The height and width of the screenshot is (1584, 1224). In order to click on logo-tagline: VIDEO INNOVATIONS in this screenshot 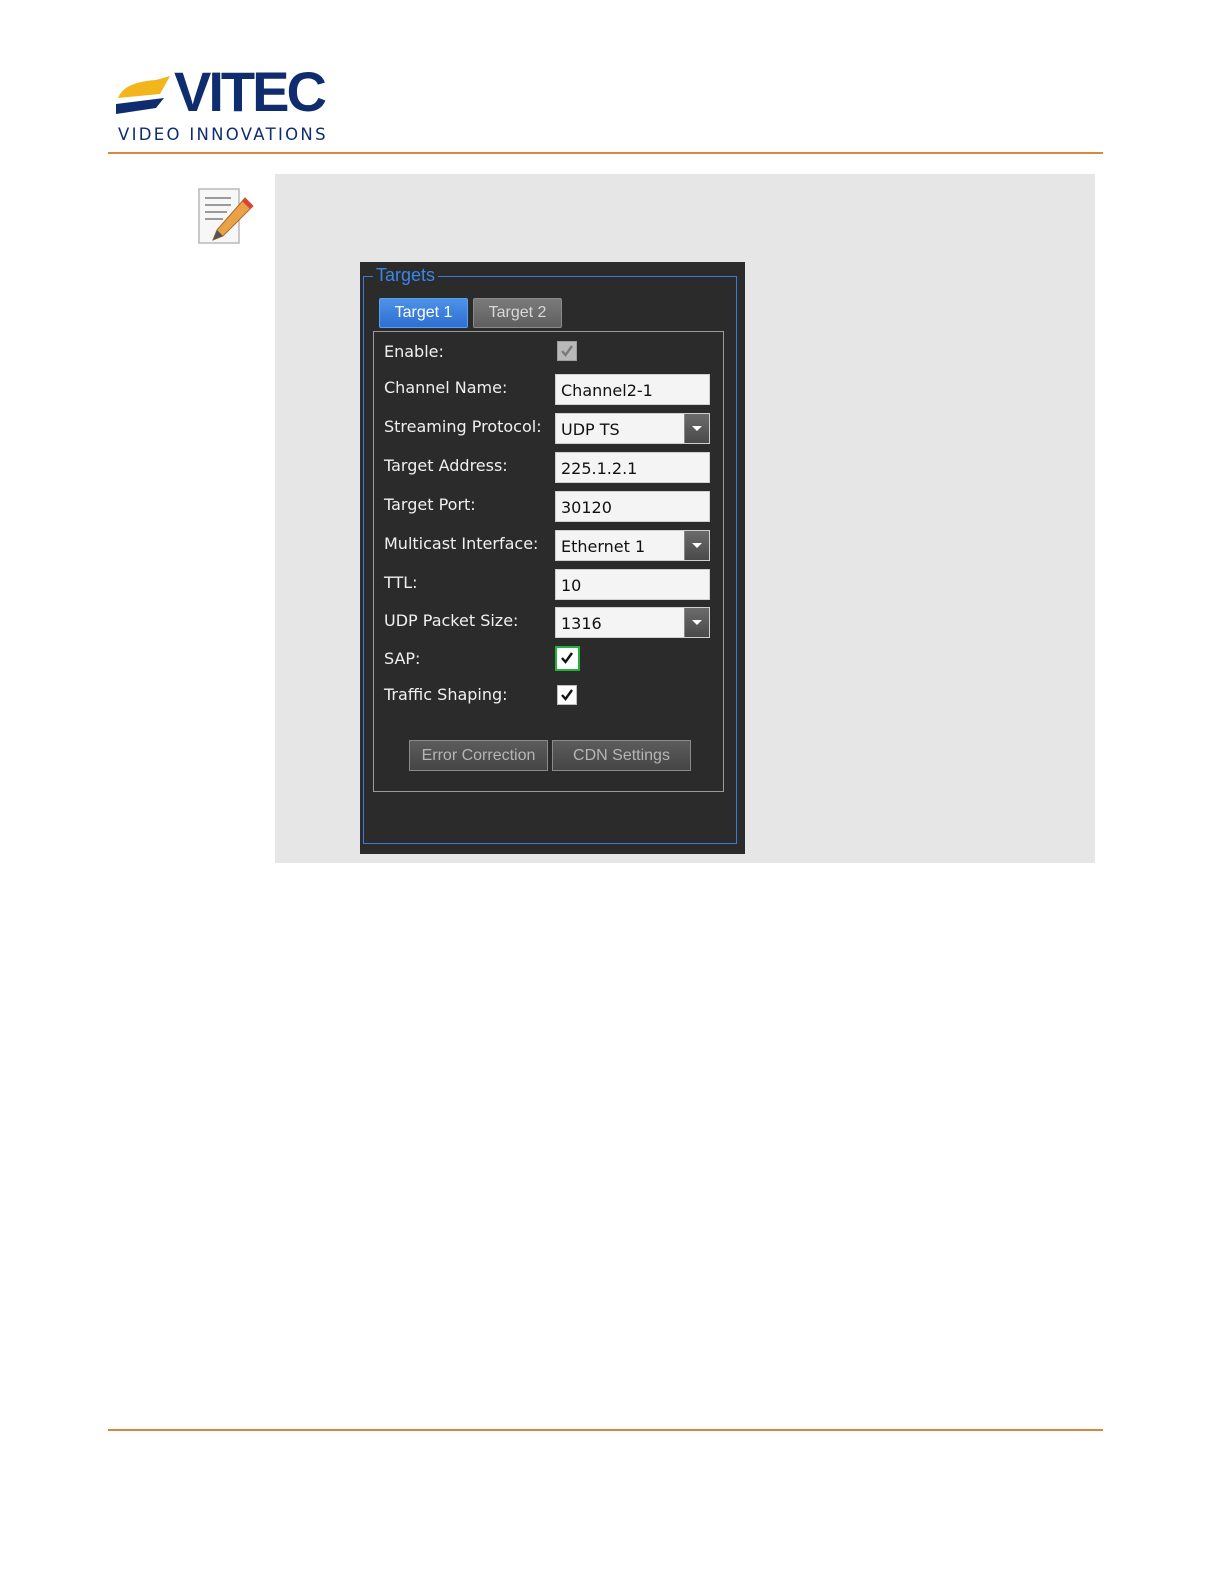, I will do `click(223, 134)`.